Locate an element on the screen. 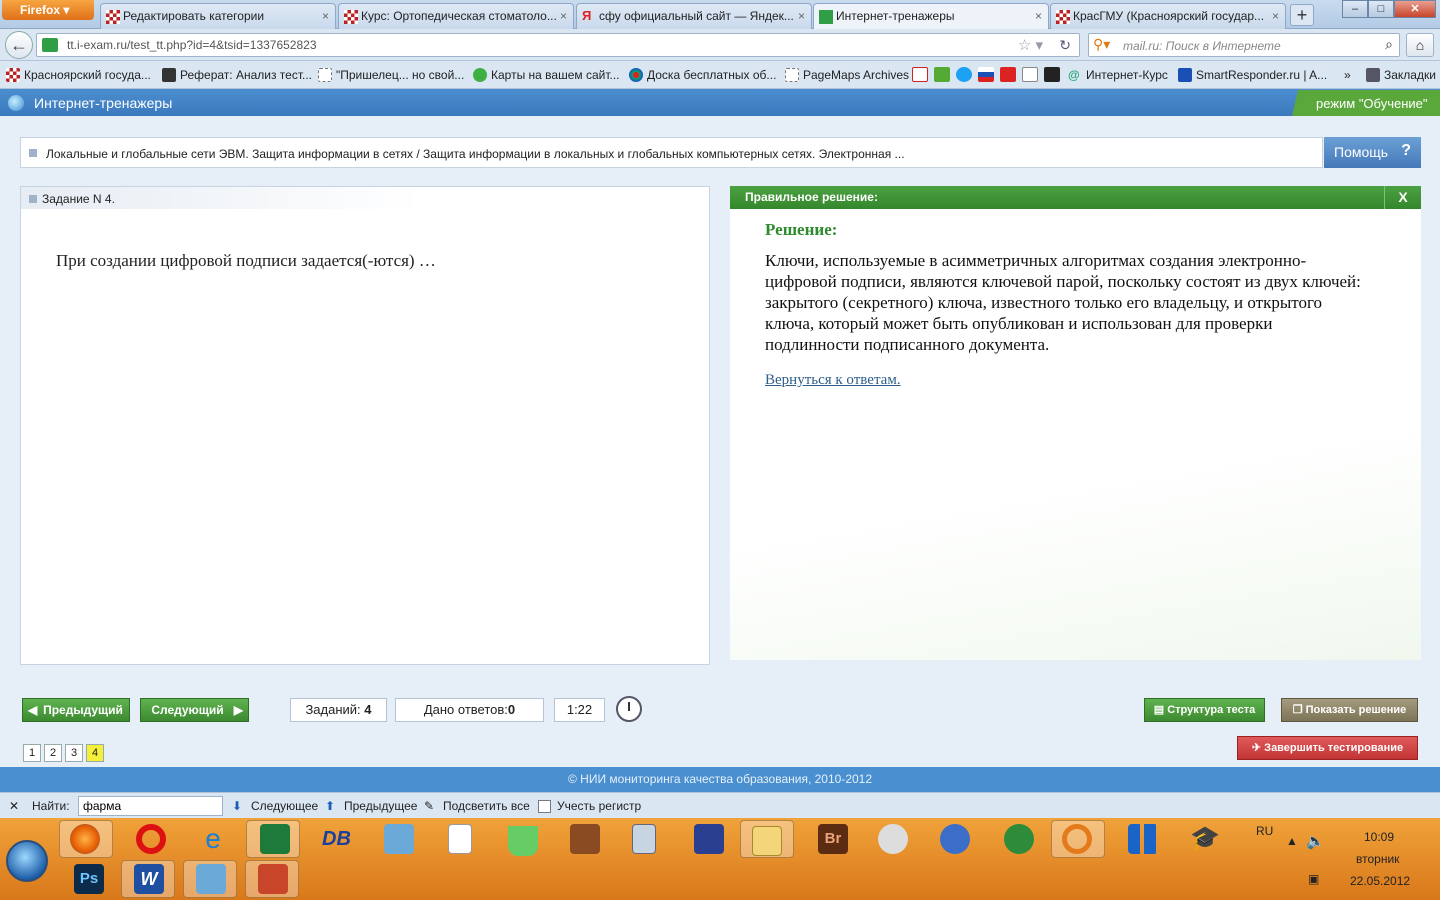  document-icon is located at coordinates (460, 839).